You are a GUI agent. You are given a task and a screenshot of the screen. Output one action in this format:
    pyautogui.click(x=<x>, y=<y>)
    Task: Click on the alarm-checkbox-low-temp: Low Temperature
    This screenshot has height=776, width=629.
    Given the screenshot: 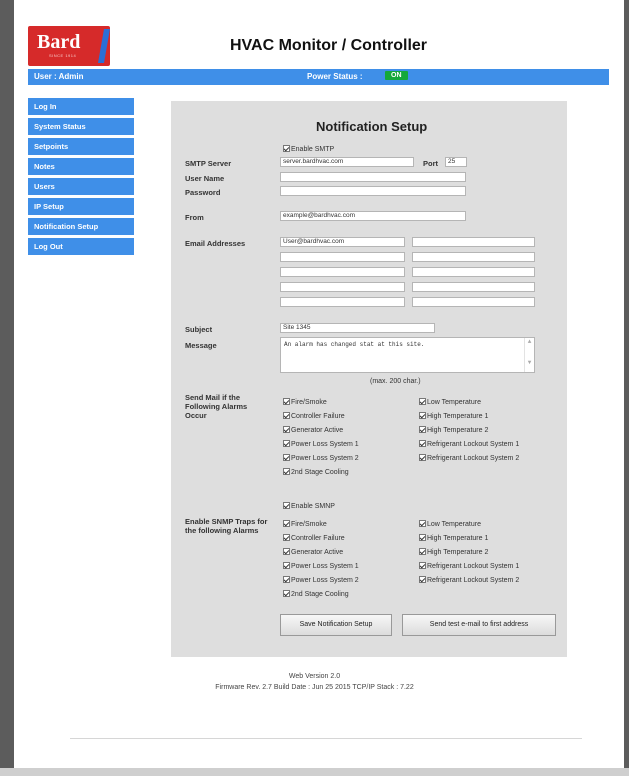 What is the action you would take?
    pyautogui.click(x=450, y=402)
    